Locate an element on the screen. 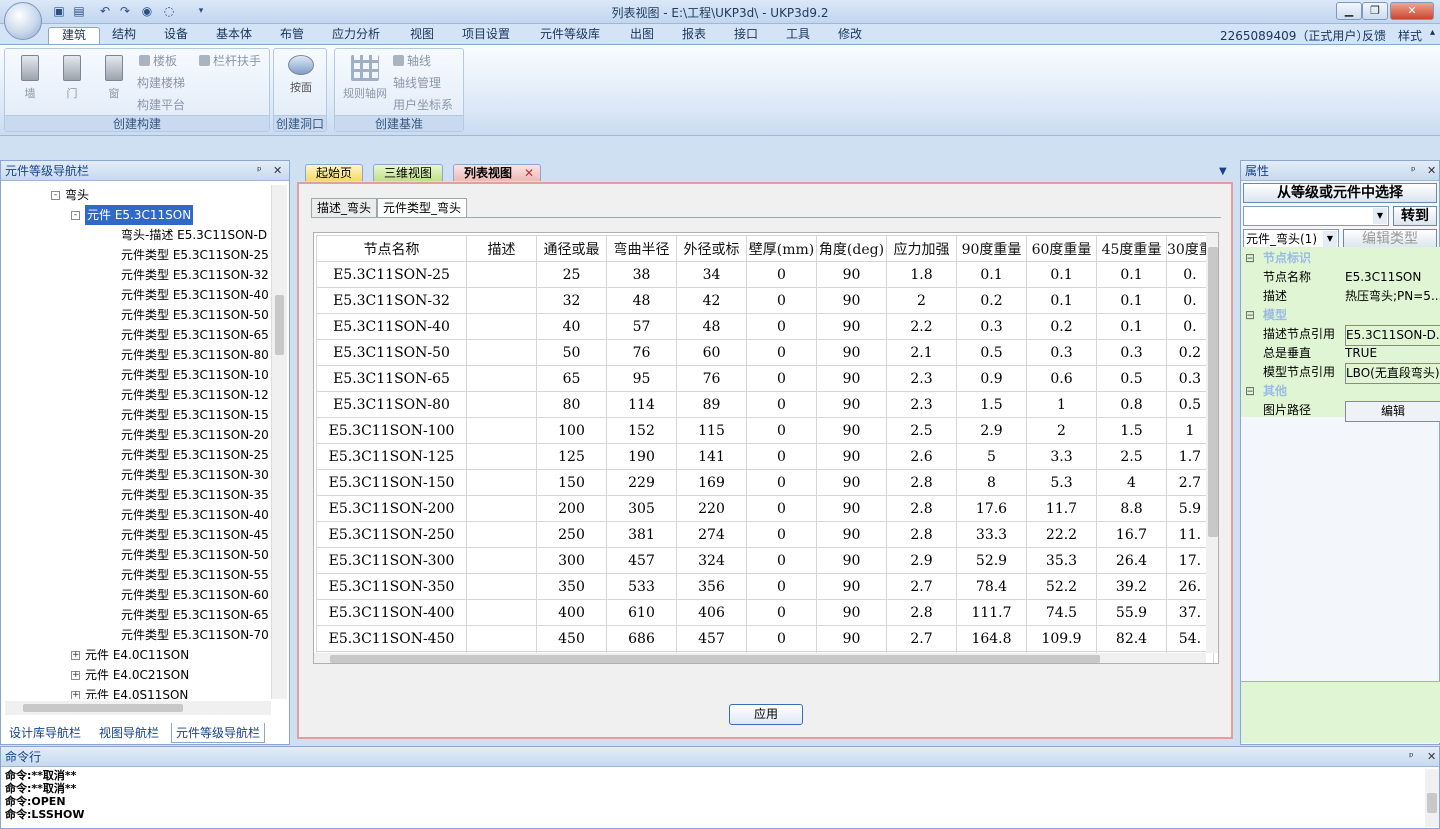  tab-piping: 布管 is located at coordinates (292, 35).